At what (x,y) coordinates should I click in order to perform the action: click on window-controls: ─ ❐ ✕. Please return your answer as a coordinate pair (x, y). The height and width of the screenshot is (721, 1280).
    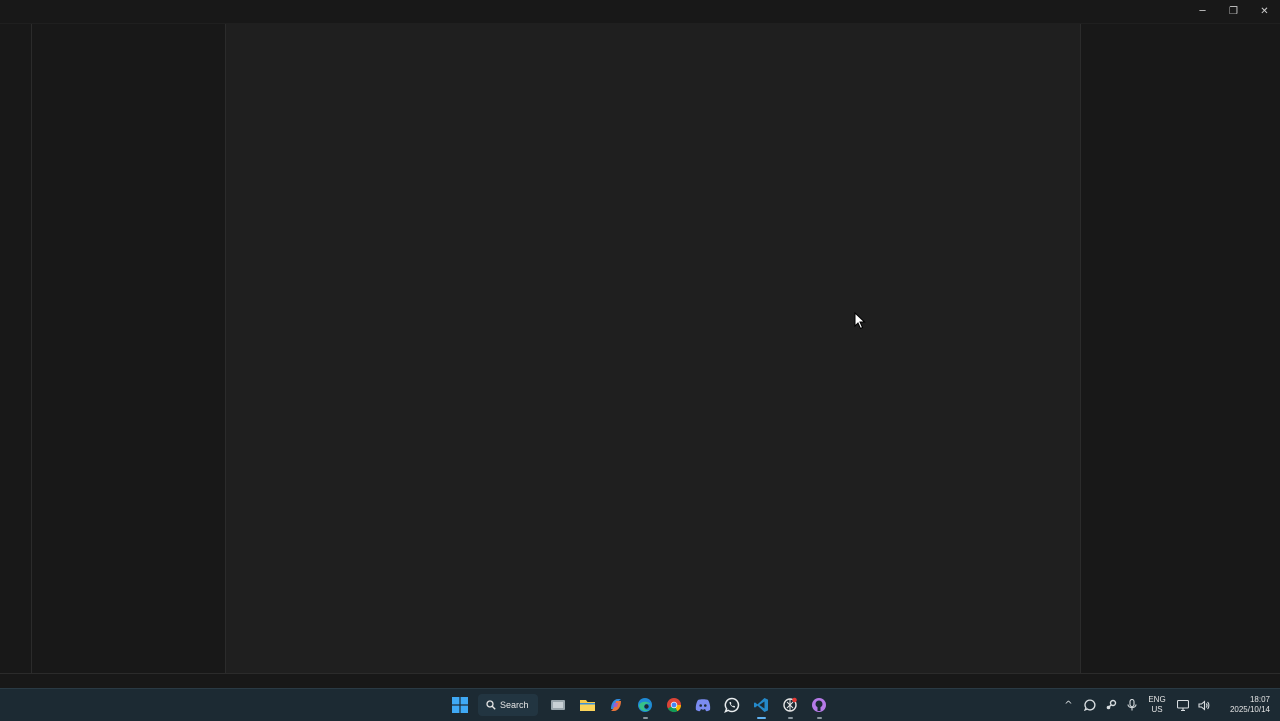
    Looking at the image, I should click on (1233, 11).